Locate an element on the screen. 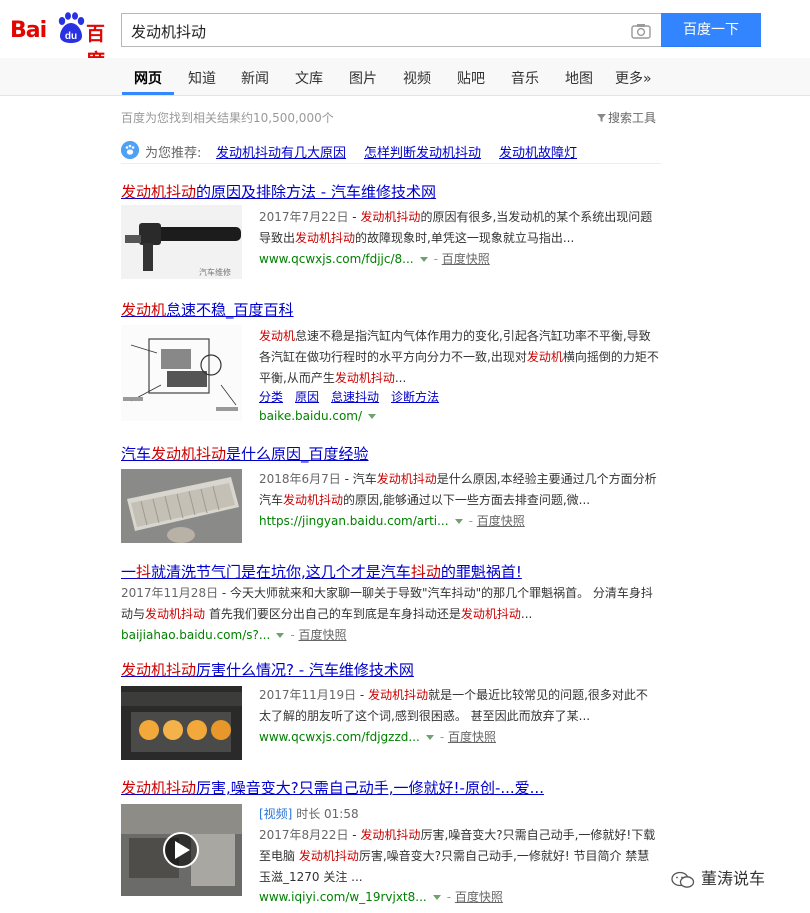 The width and height of the screenshot is (810, 913). header: Bai du 百度 发动机抖动 百度一下 is located at coordinates (405, 36).